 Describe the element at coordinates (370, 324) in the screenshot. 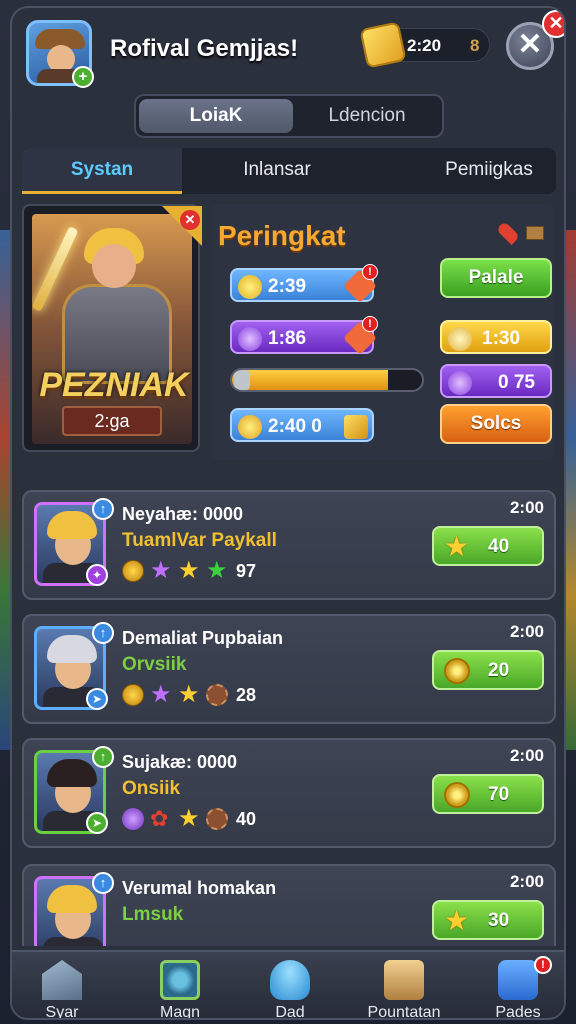

I see `alert-badge: !` at that location.